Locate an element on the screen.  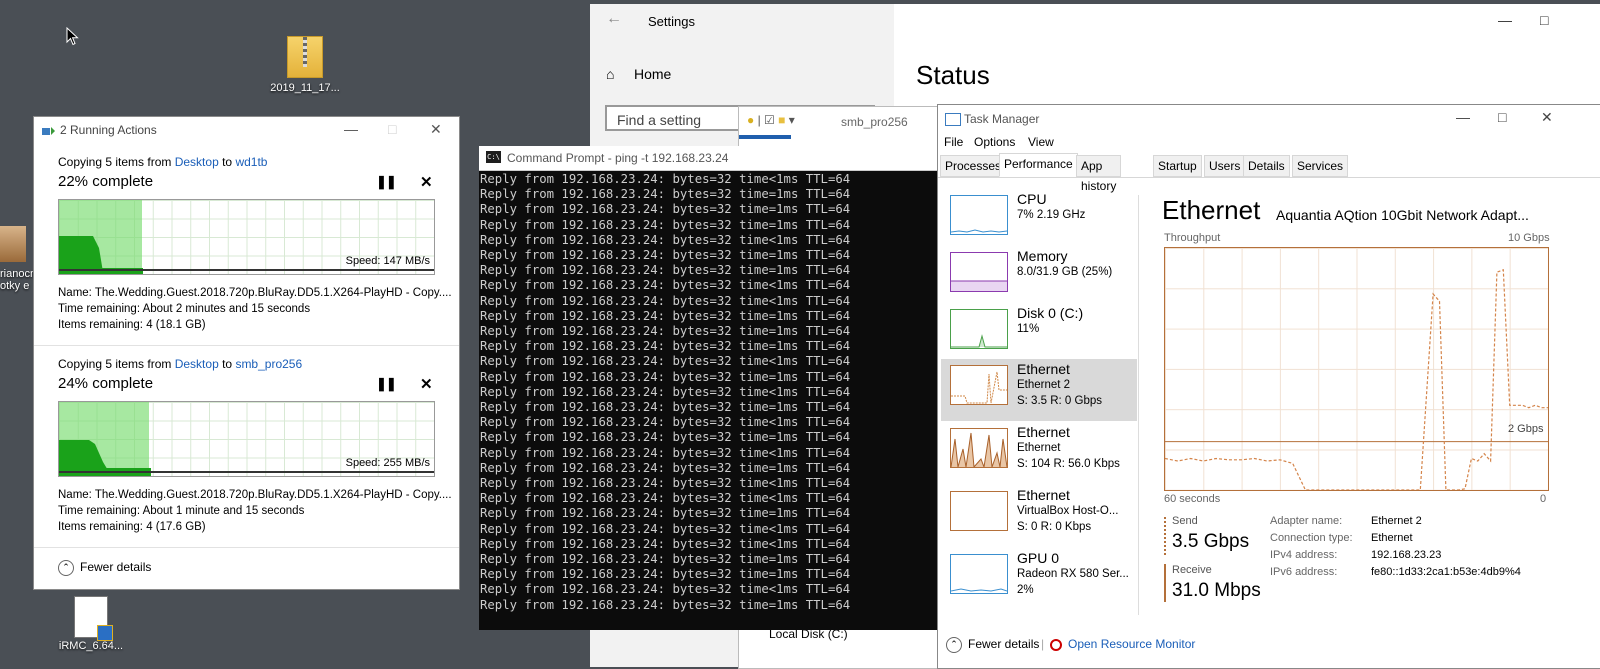
tab-startup: Startup is located at coordinates (1177, 166).